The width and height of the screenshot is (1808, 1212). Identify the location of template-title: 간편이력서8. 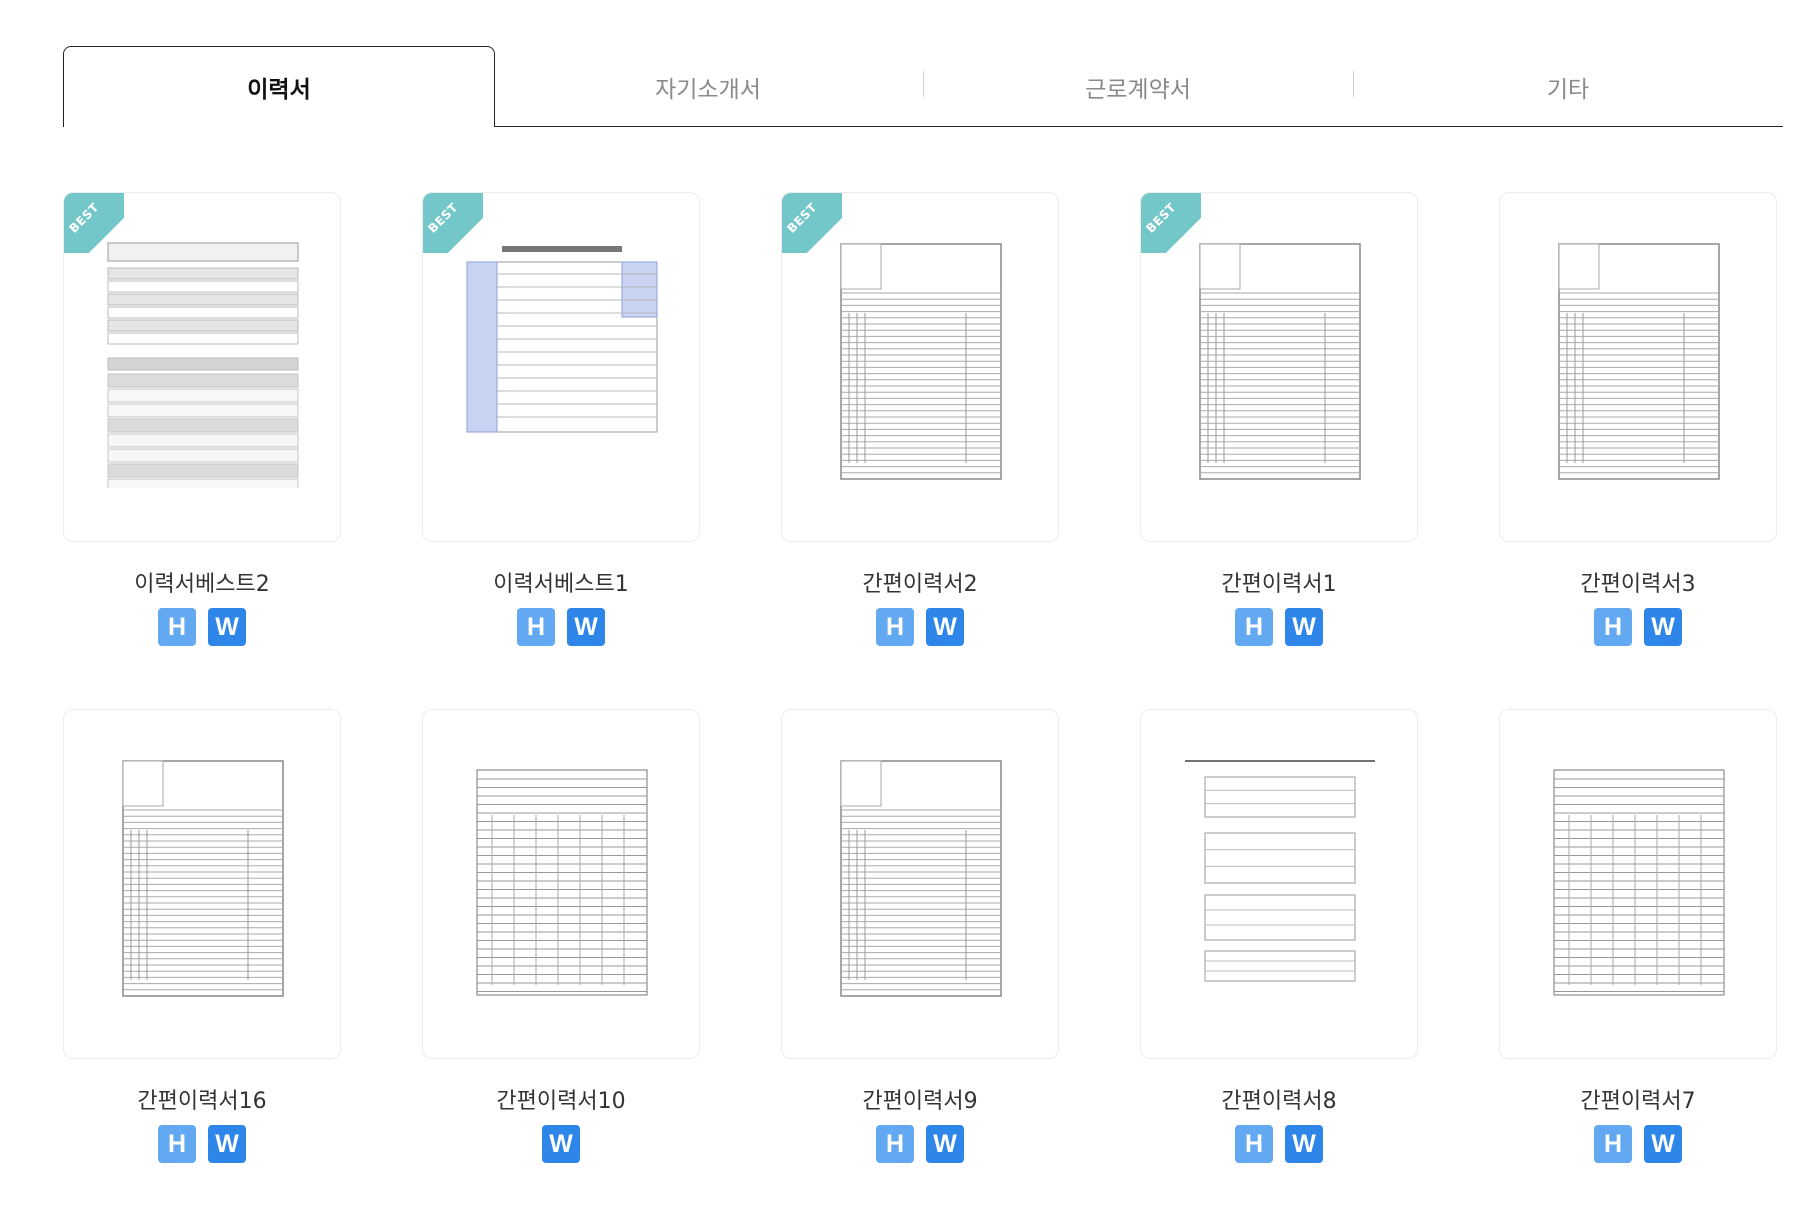
(1279, 1098).